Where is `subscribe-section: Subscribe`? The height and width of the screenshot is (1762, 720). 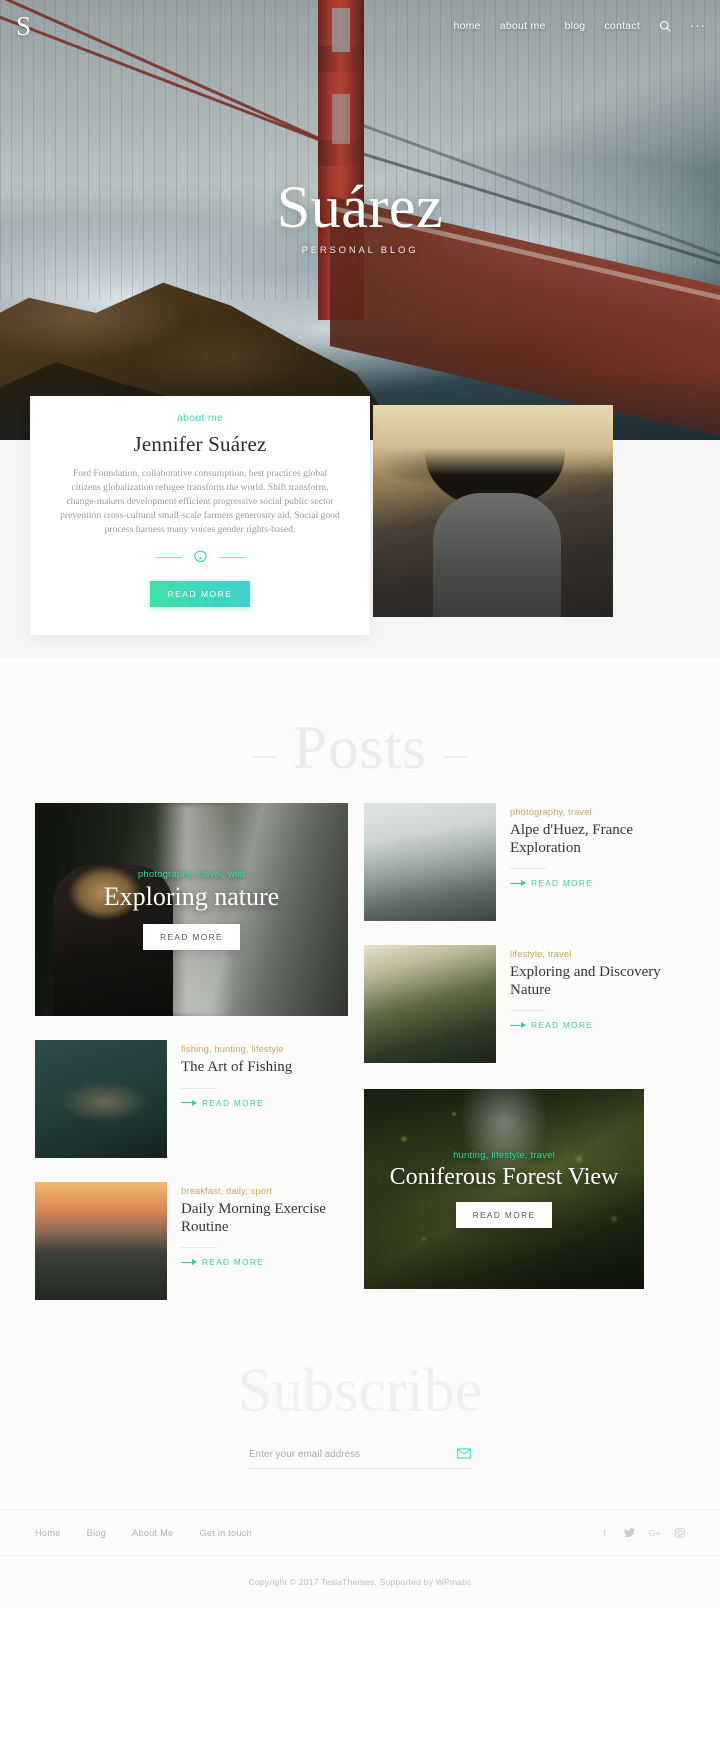 subscribe-section: Subscribe is located at coordinates (360, 1404).